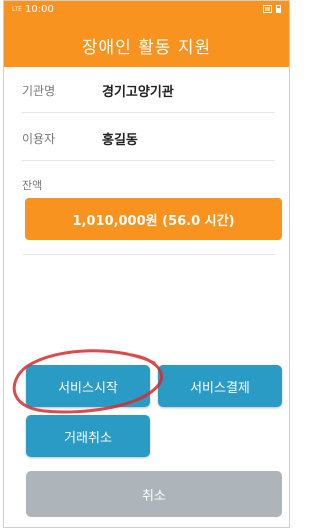  Describe the element at coordinates (120, 140) in the screenshot. I see `user-value: 홍길동` at that location.